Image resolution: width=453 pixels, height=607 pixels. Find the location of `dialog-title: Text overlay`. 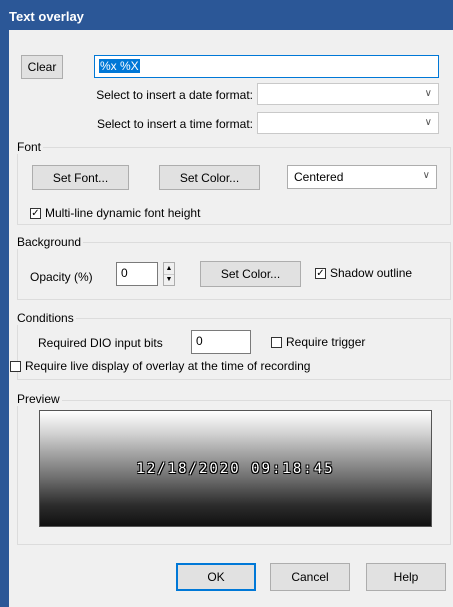

dialog-title: Text overlay is located at coordinates (226, 15).